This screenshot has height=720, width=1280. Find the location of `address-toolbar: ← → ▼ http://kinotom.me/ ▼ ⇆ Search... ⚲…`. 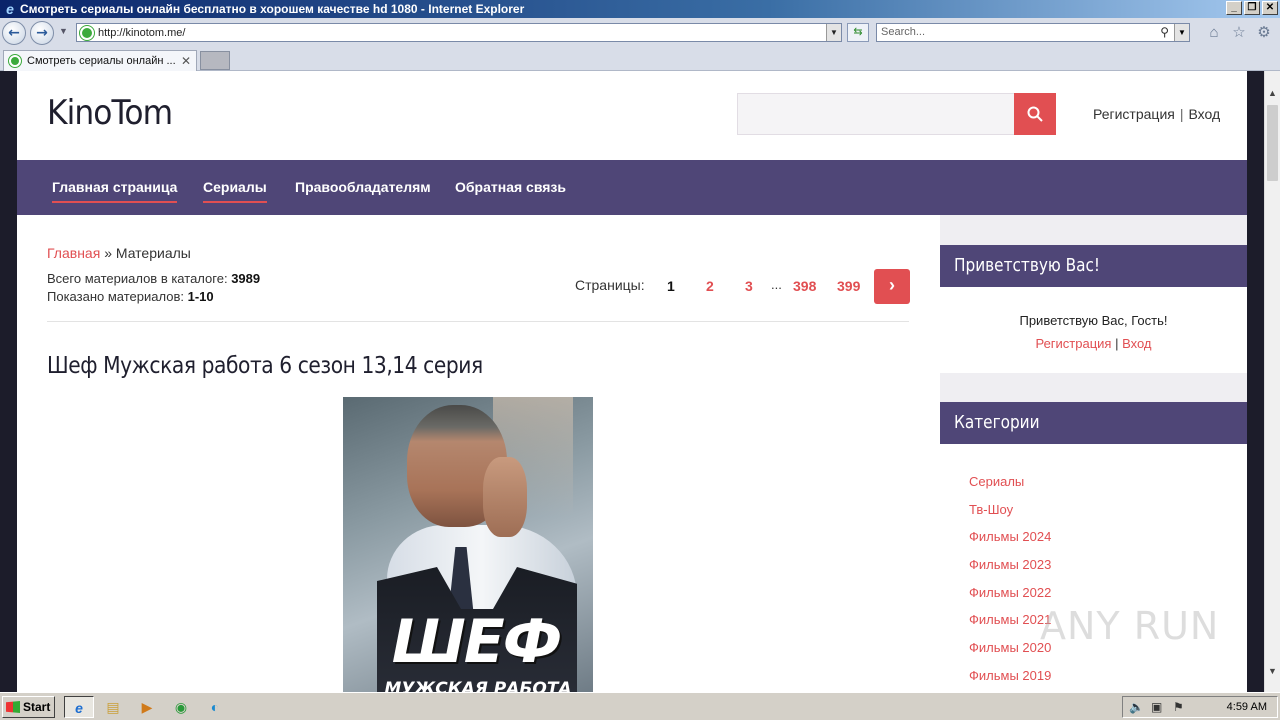

address-toolbar: ← → ▼ http://kinotom.me/ ▼ ⇆ Search... ⚲… is located at coordinates (640, 33).